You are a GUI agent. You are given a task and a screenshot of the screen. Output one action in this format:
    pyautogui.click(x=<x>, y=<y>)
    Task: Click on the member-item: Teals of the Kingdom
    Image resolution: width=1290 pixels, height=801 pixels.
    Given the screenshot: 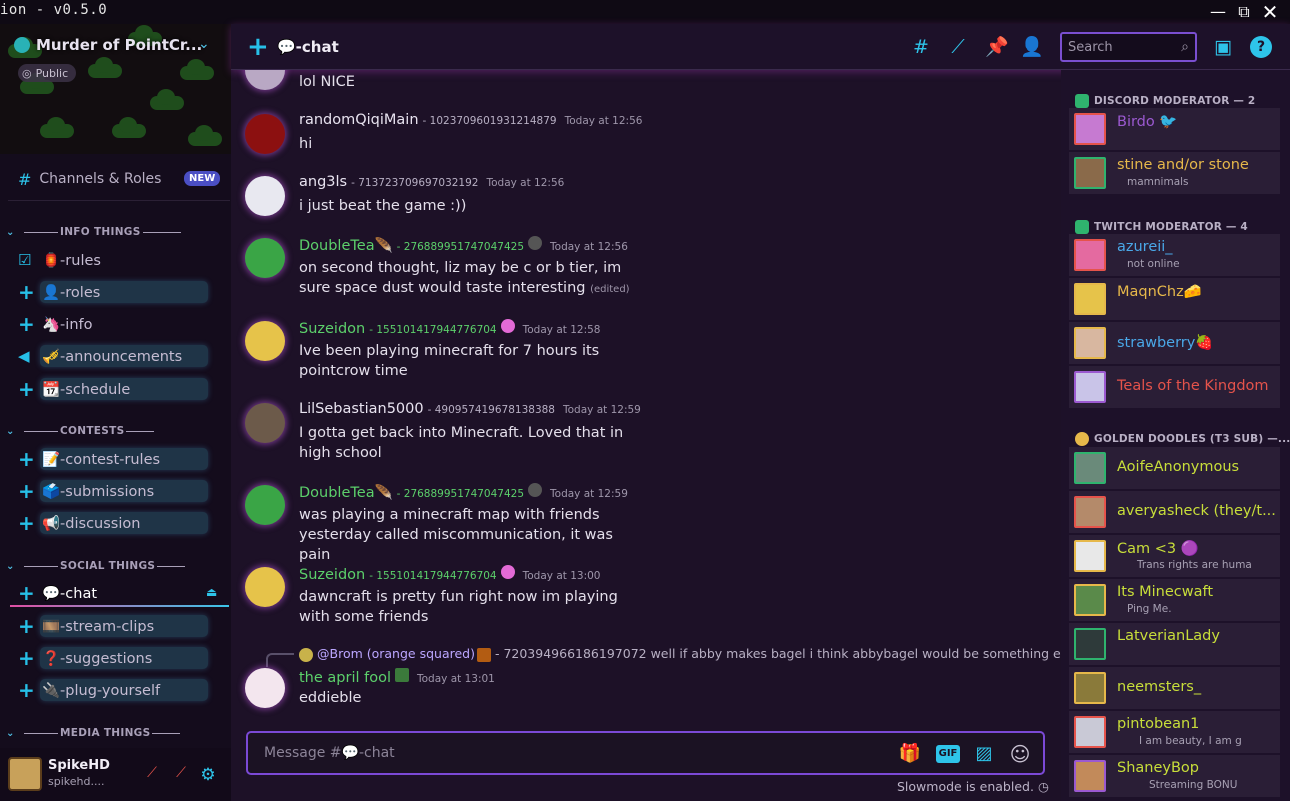 What is the action you would take?
    pyautogui.click(x=1174, y=387)
    